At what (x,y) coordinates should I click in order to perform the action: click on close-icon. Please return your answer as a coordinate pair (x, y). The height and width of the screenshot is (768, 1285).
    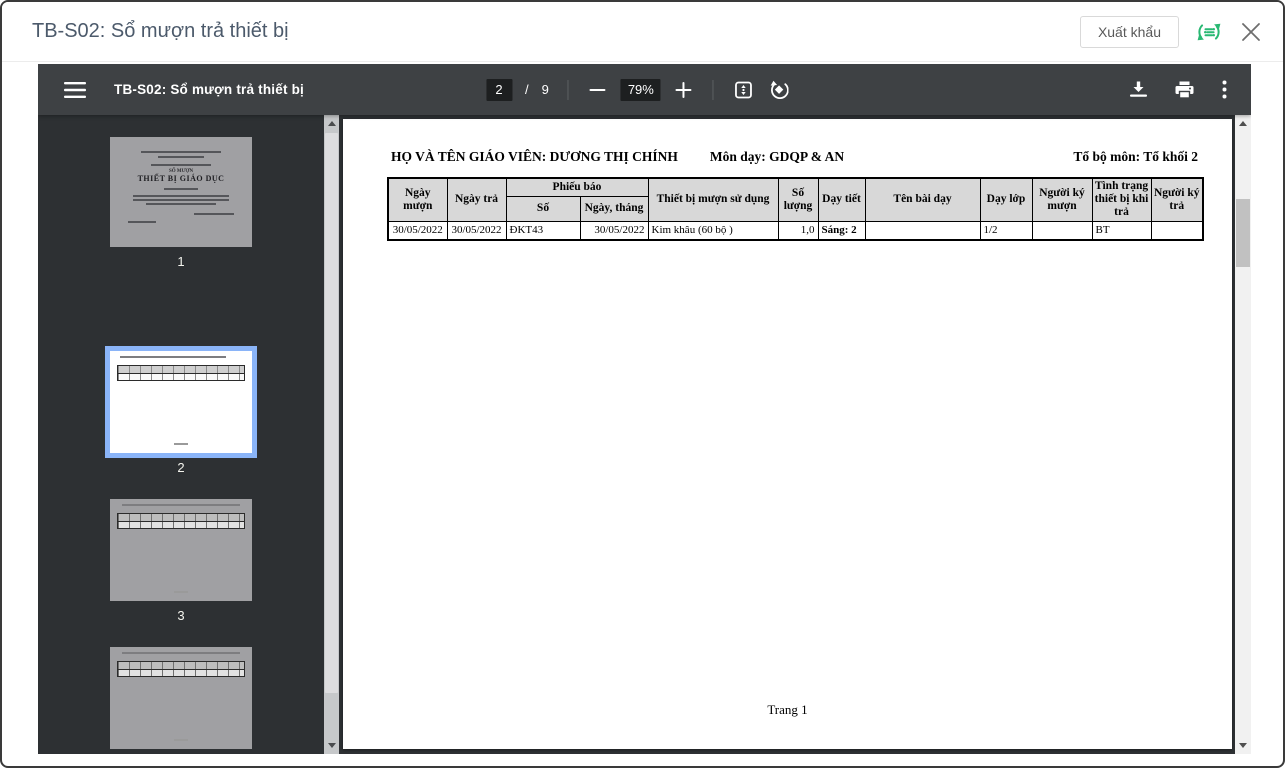
    Looking at the image, I should click on (1251, 32).